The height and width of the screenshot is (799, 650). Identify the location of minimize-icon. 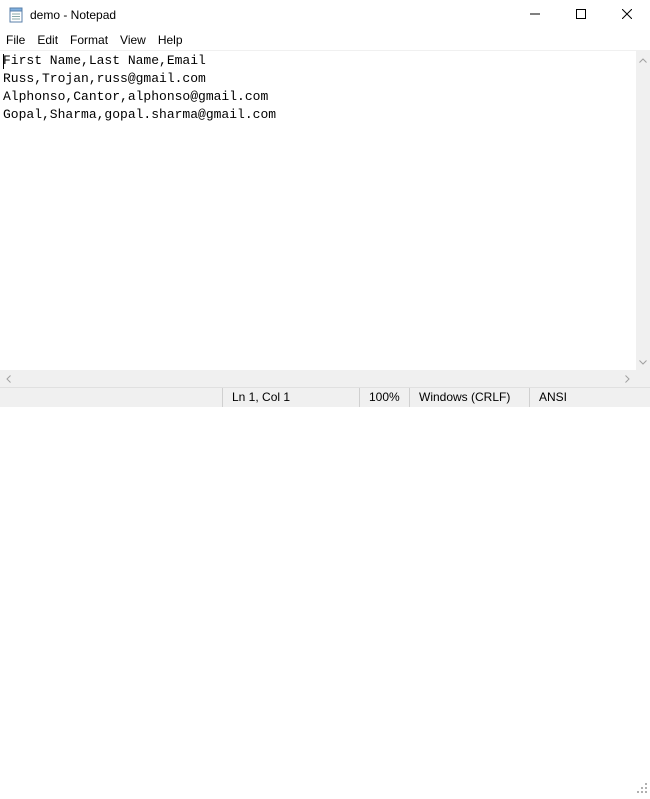
(535, 15).